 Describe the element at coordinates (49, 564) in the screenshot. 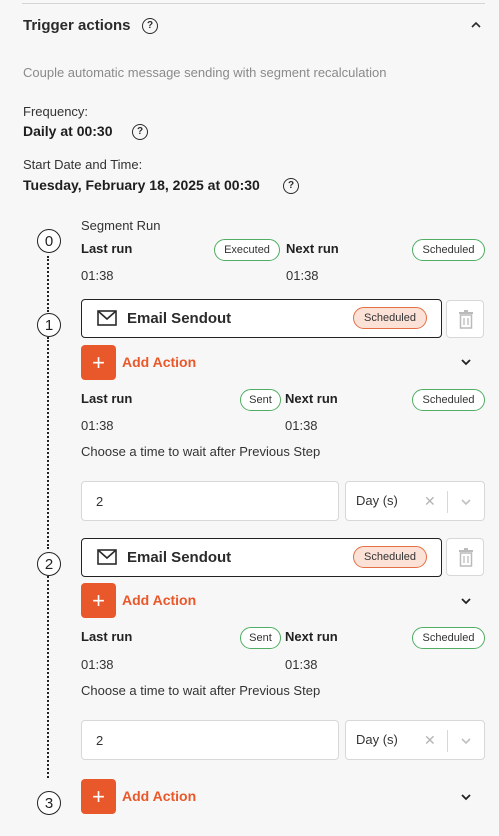

I see `step-number-2: 2` at that location.